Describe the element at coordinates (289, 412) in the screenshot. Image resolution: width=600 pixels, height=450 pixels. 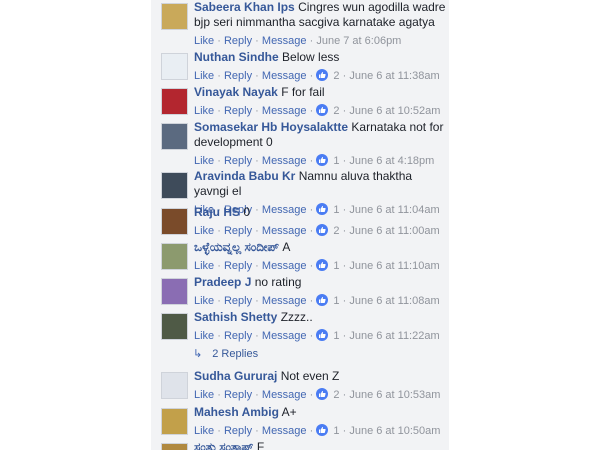
I see `comment-text: A+` at that location.